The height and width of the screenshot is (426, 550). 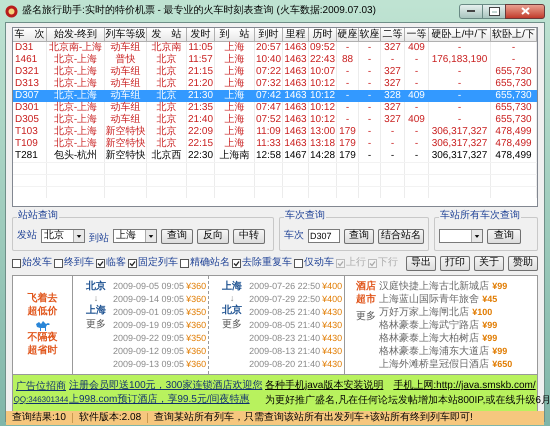 I want to click on column-header: 硬卧上/中/下, so click(x=460, y=35).